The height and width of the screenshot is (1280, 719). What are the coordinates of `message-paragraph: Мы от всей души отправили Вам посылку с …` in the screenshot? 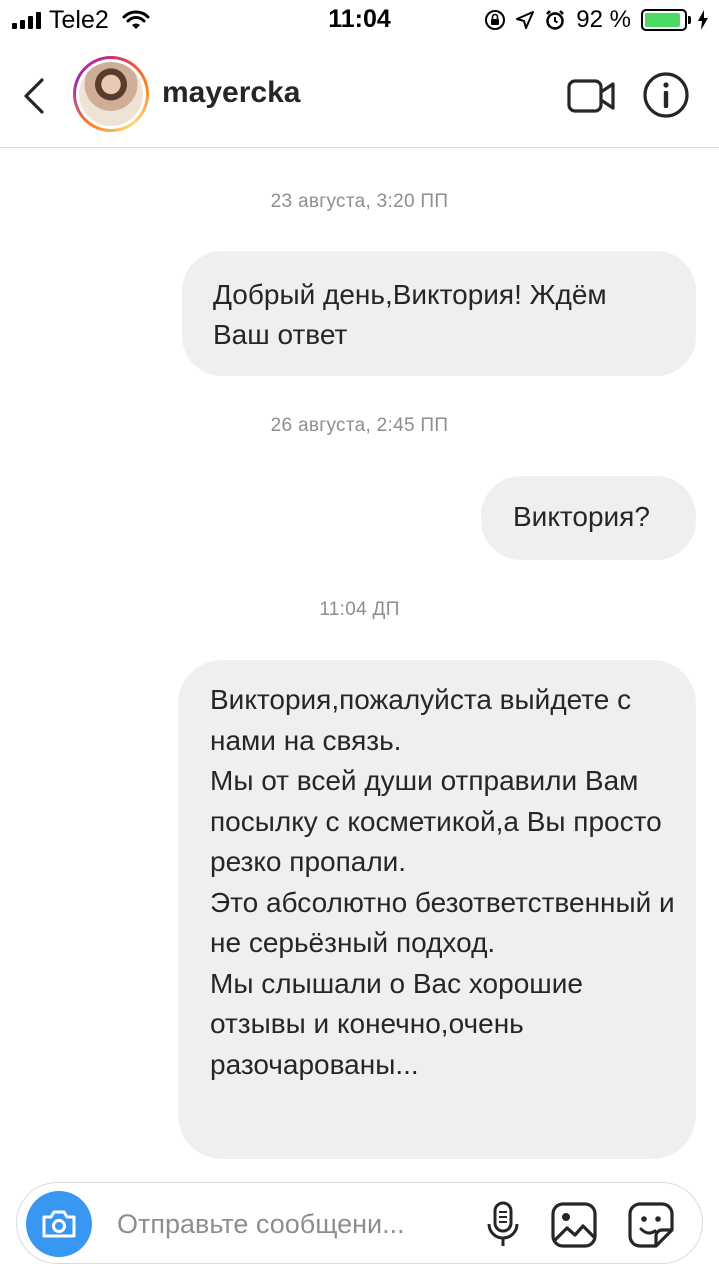 It's located at (436, 821).